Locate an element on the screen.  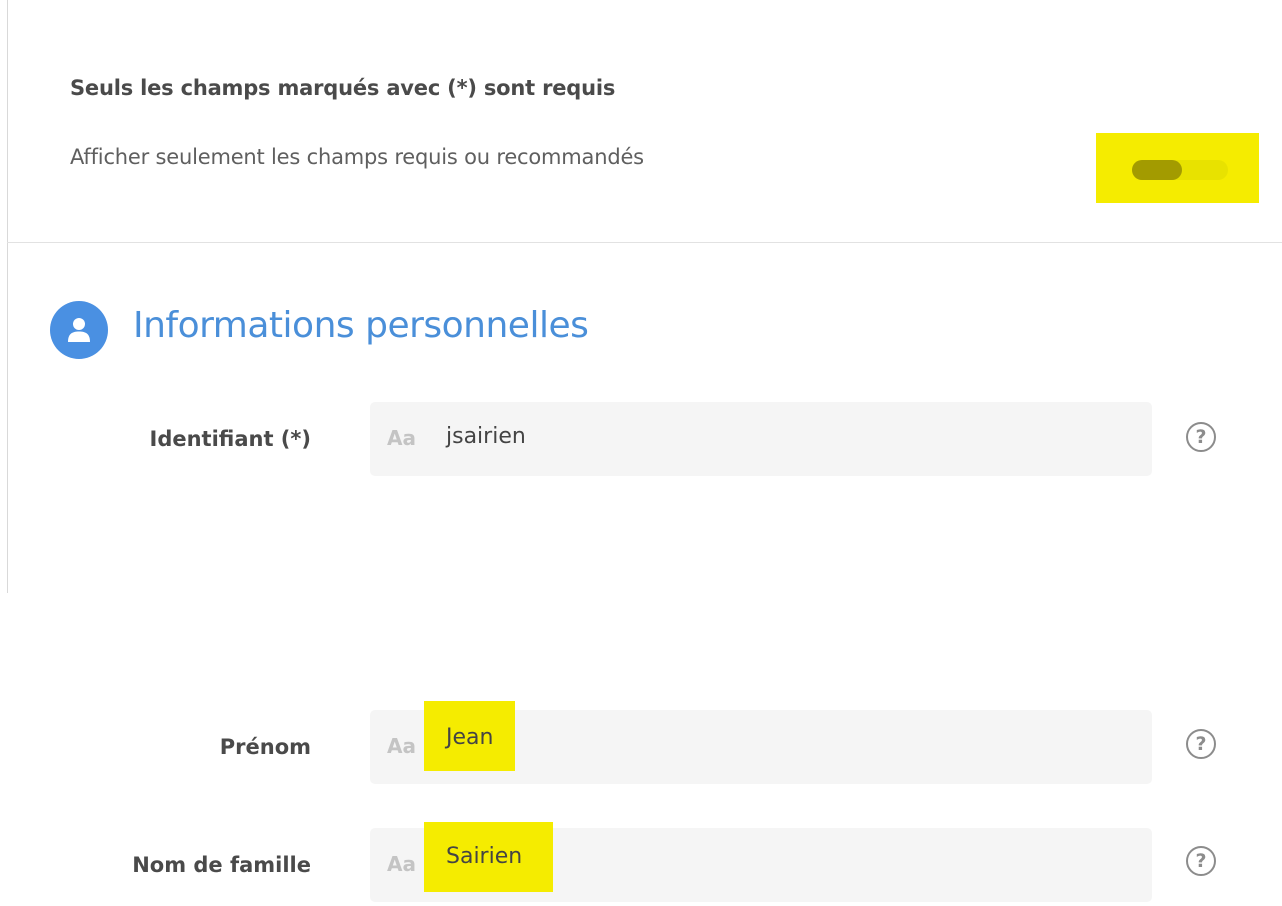
divider is located at coordinates (644, 242).